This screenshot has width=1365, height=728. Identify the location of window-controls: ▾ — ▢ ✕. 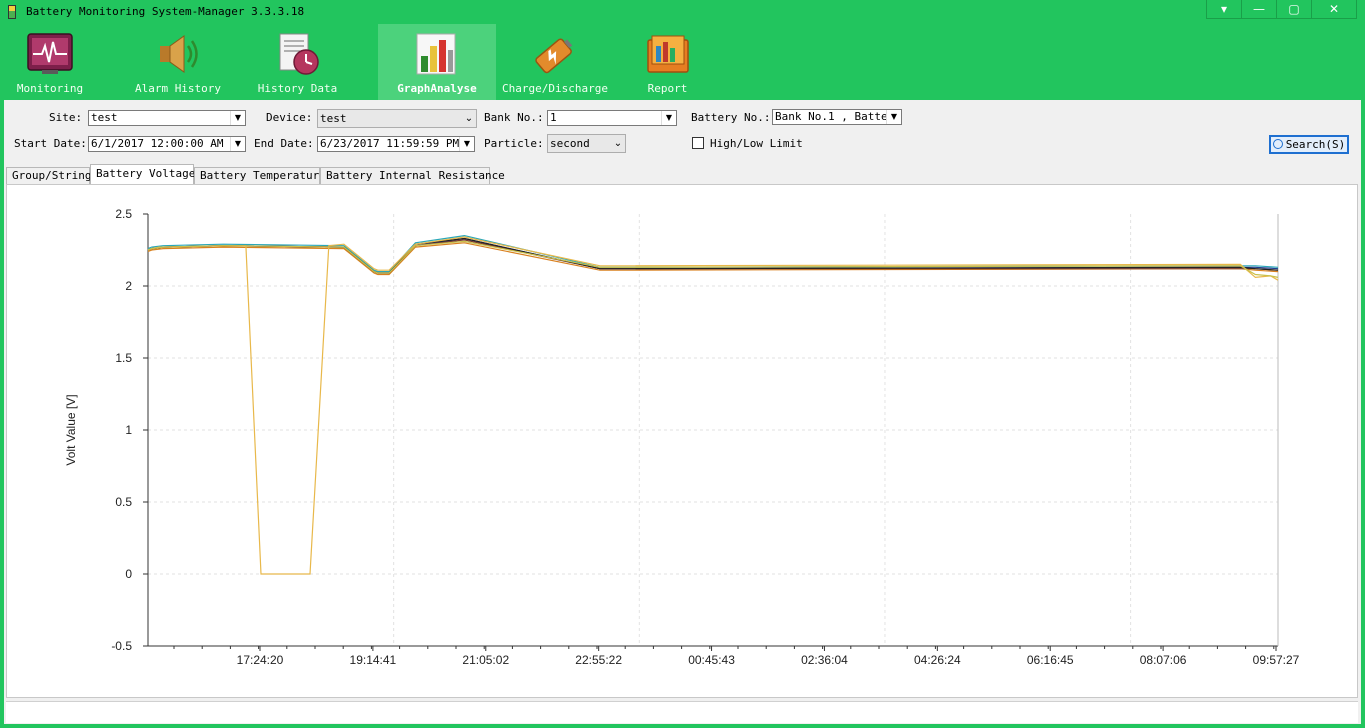
(1281, 9).